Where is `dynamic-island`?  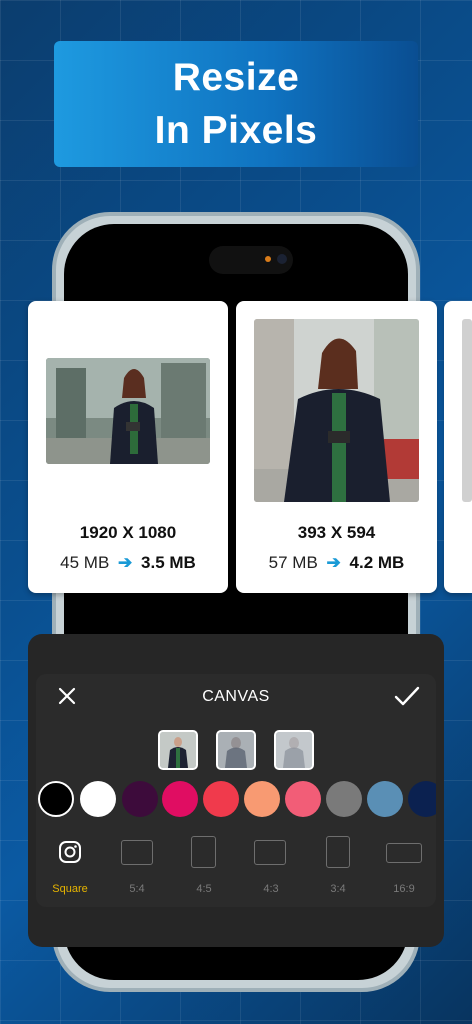 dynamic-island is located at coordinates (251, 260).